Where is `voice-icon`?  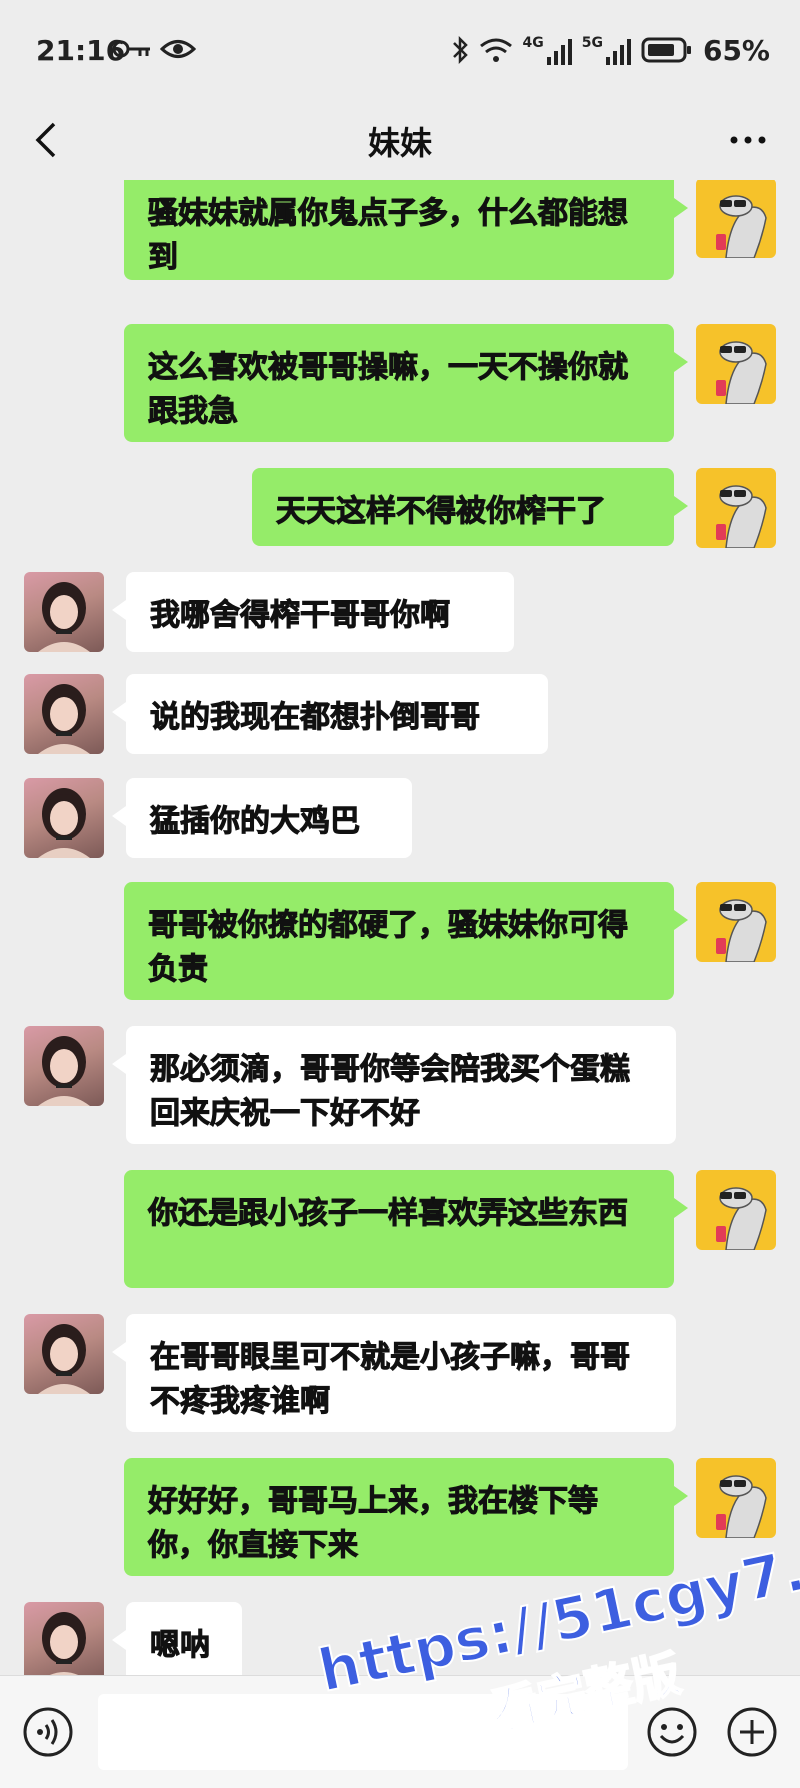 voice-icon is located at coordinates (48, 1732).